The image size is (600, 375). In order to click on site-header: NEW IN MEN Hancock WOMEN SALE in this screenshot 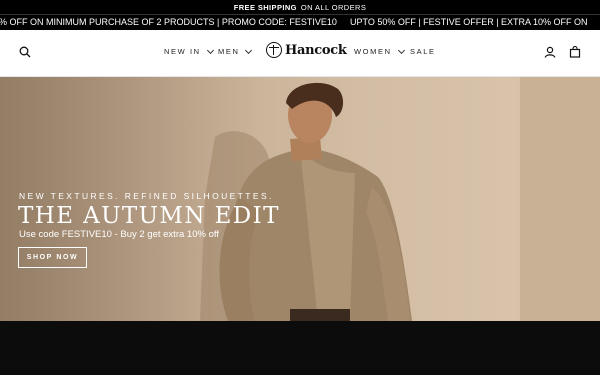, I will do `click(300, 53)`.